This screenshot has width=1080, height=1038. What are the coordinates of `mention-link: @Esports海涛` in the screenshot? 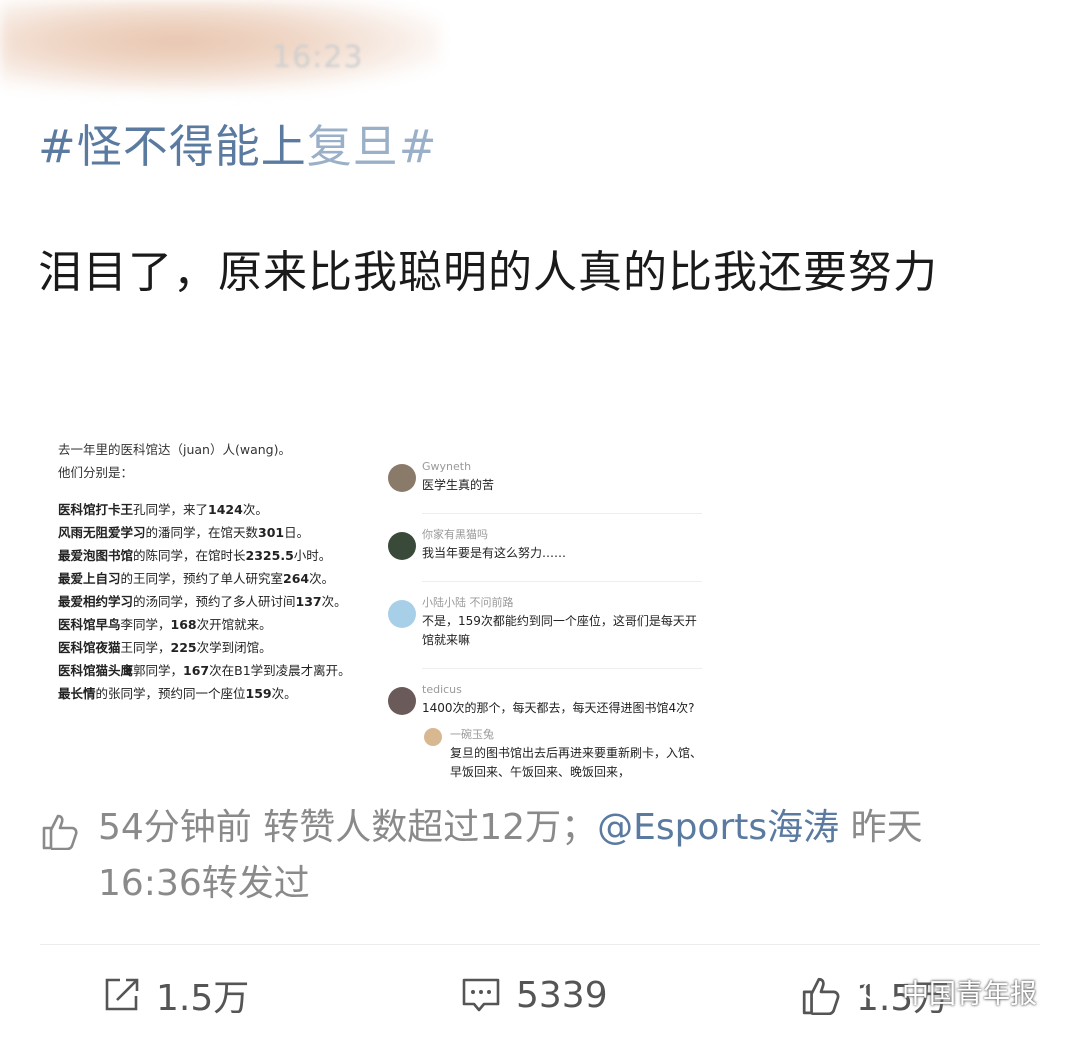 It's located at (718, 827).